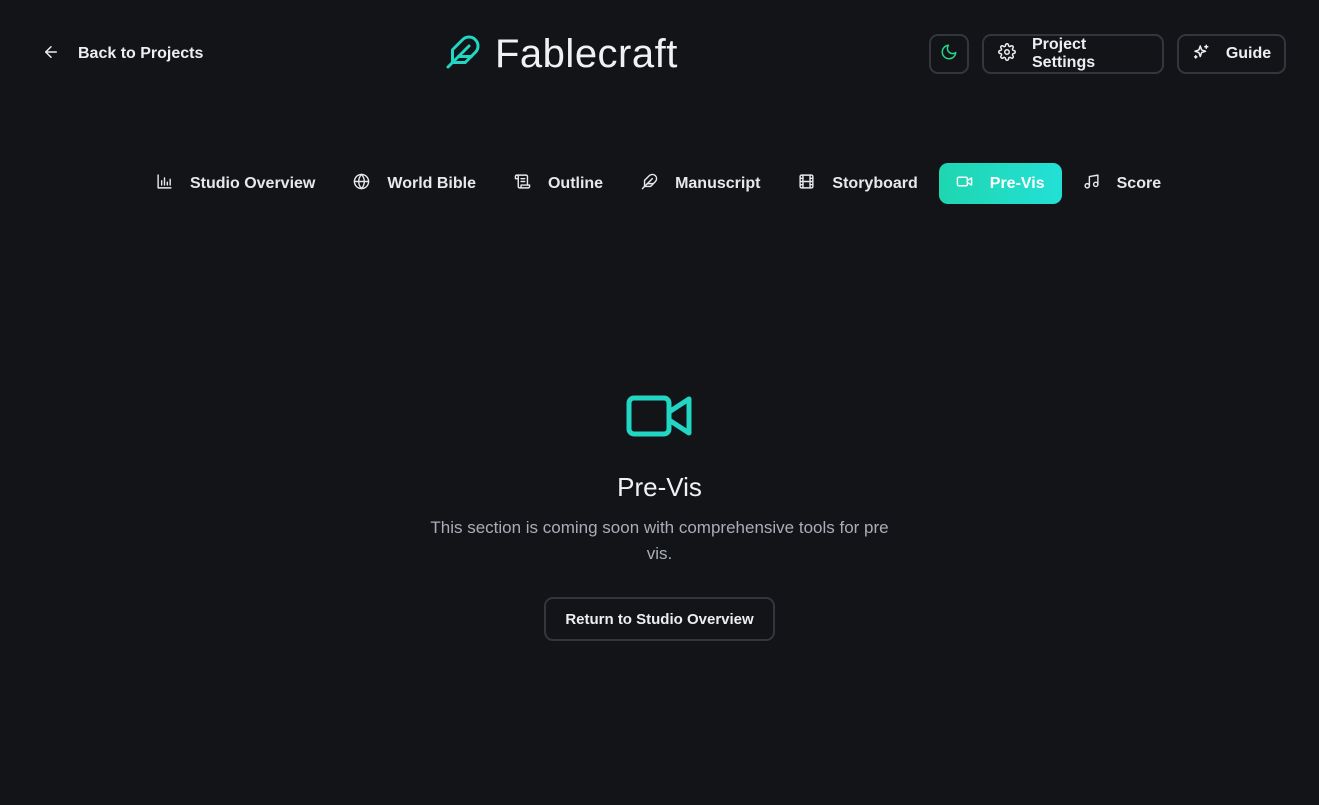 The height and width of the screenshot is (805, 1319). I want to click on tab-storyboard: Storyboard, so click(857, 183).